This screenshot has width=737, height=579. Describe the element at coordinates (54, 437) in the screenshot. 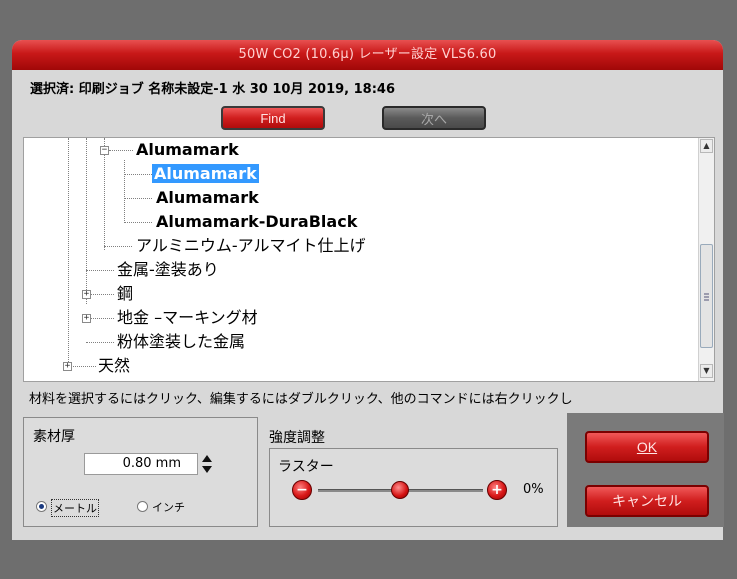

I see `thickness-title: 素材厚` at that location.